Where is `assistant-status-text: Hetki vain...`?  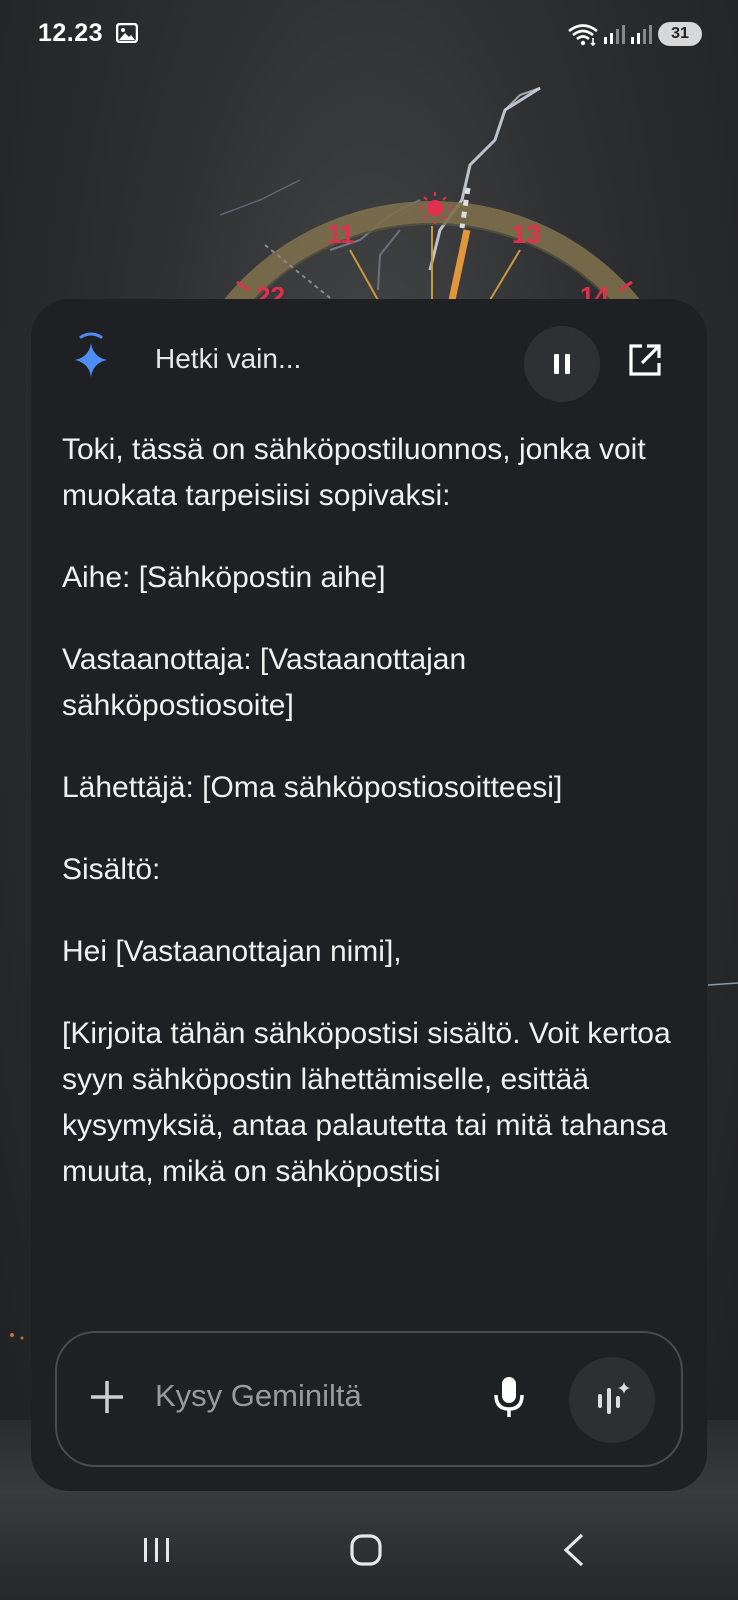 assistant-status-text: Hetki vain... is located at coordinates (228, 358).